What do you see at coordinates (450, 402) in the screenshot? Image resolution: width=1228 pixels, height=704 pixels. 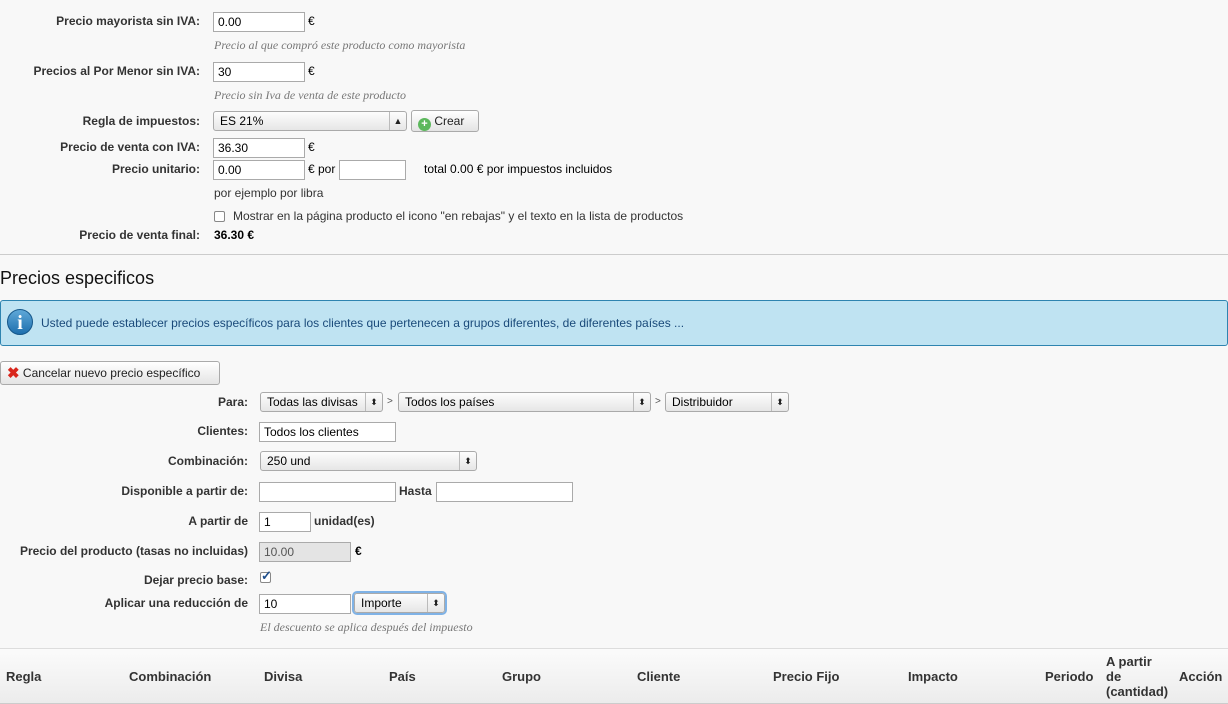 I see `country-select-value: Todos los países` at bounding box center [450, 402].